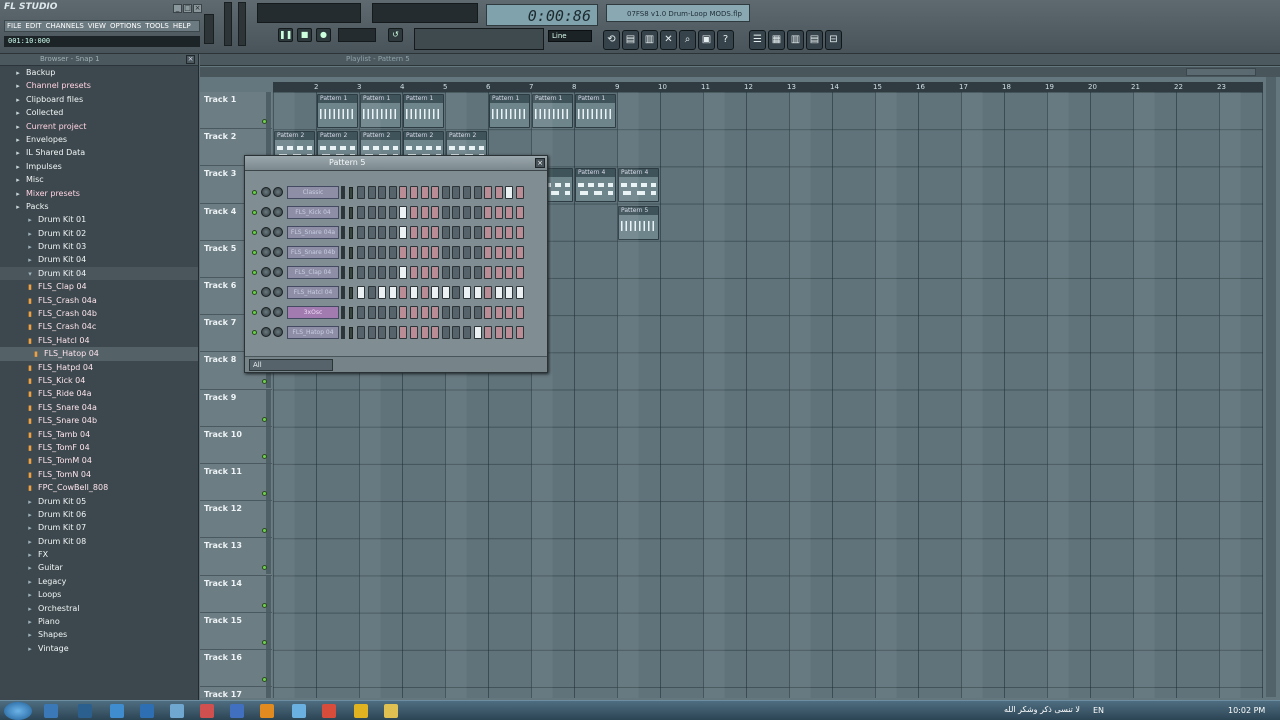  I want to click on master-volume-slider, so click(228, 24).